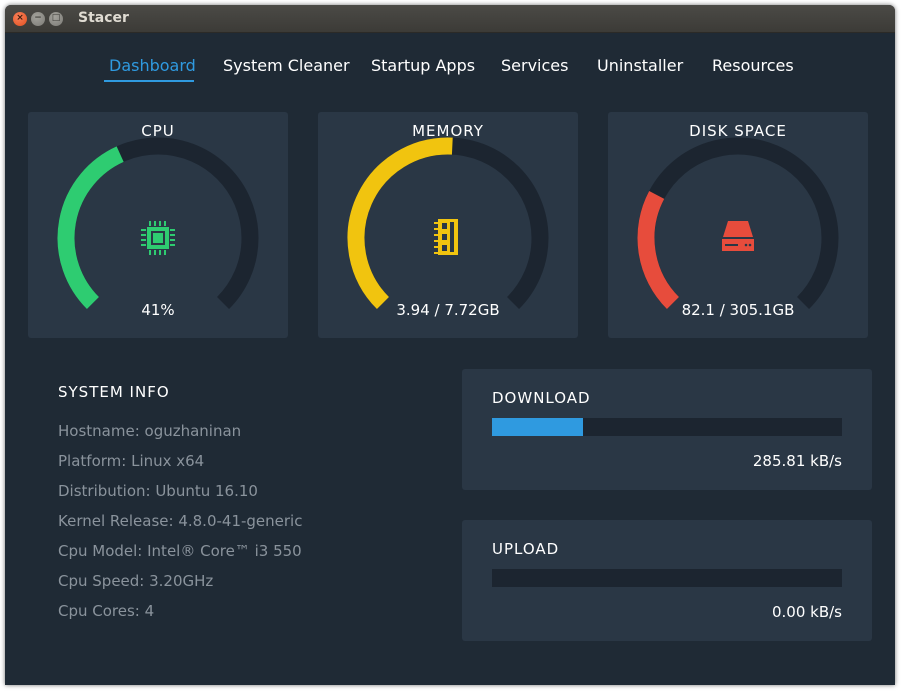 The width and height of the screenshot is (904, 692). Describe the element at coordinates (152, 65) in the screenshot. I see `tab-dashboard: Dashboard` at that location.